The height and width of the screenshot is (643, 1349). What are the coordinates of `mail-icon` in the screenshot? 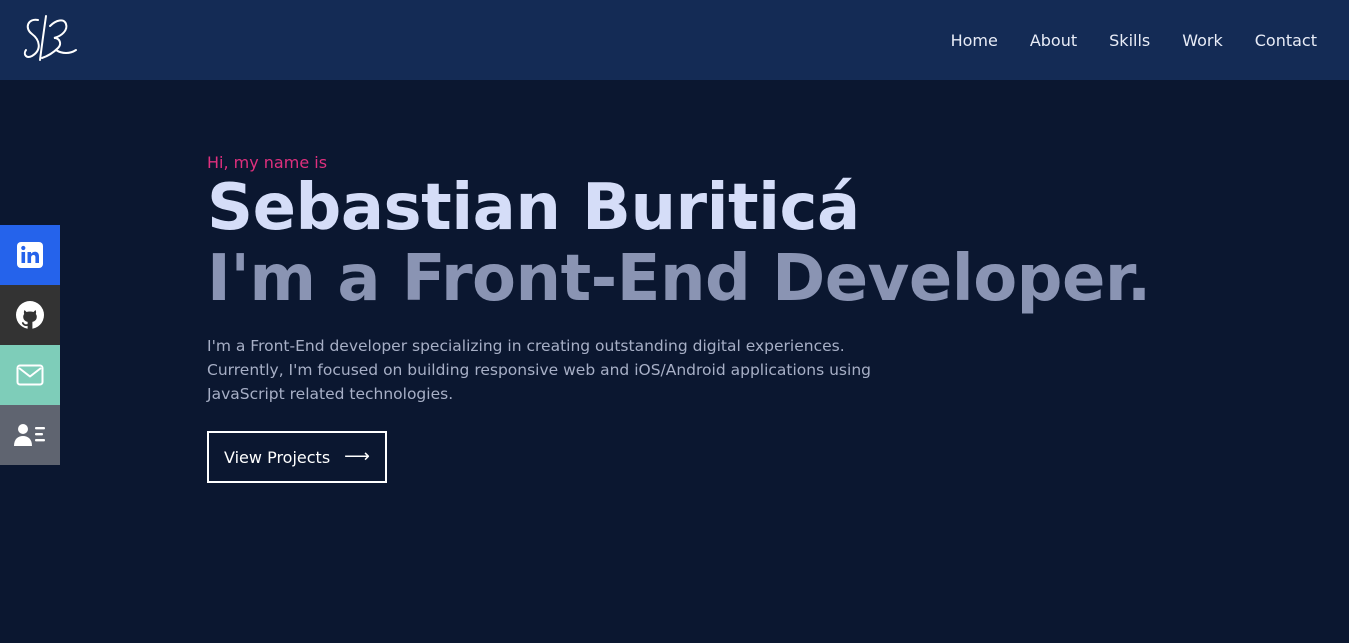 It's located at (30, 375).